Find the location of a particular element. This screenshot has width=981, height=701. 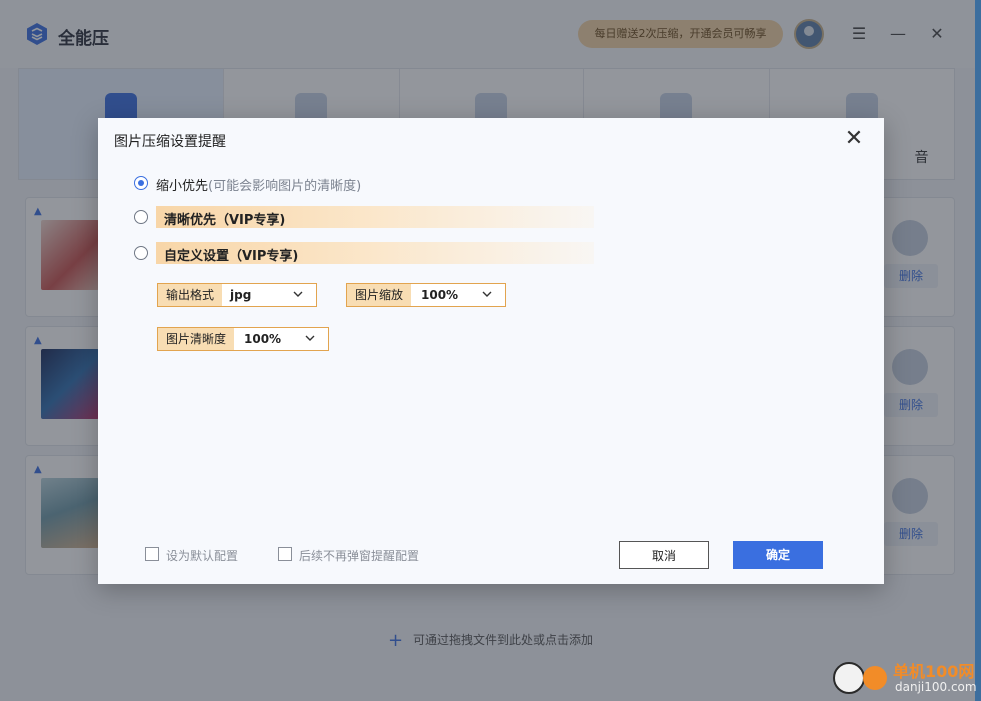

vip-highlight: 自定义设置（VIP专享) is located at coordinates (375, 253).